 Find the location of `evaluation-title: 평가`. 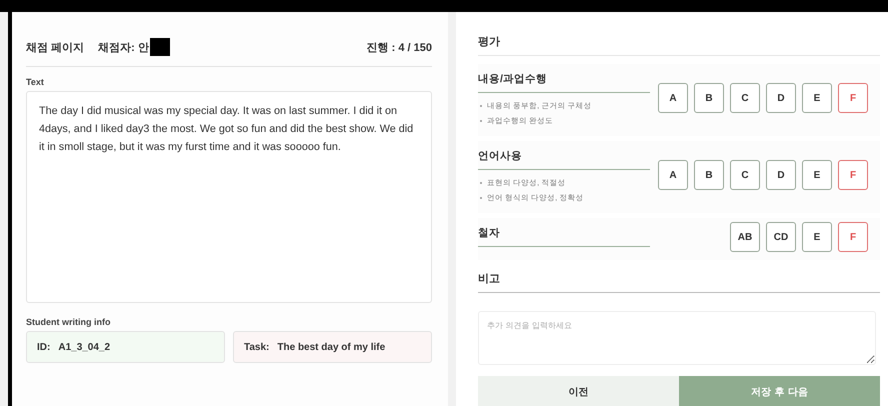

evaluation-title: 평가 is located at coordinates (679, 45).